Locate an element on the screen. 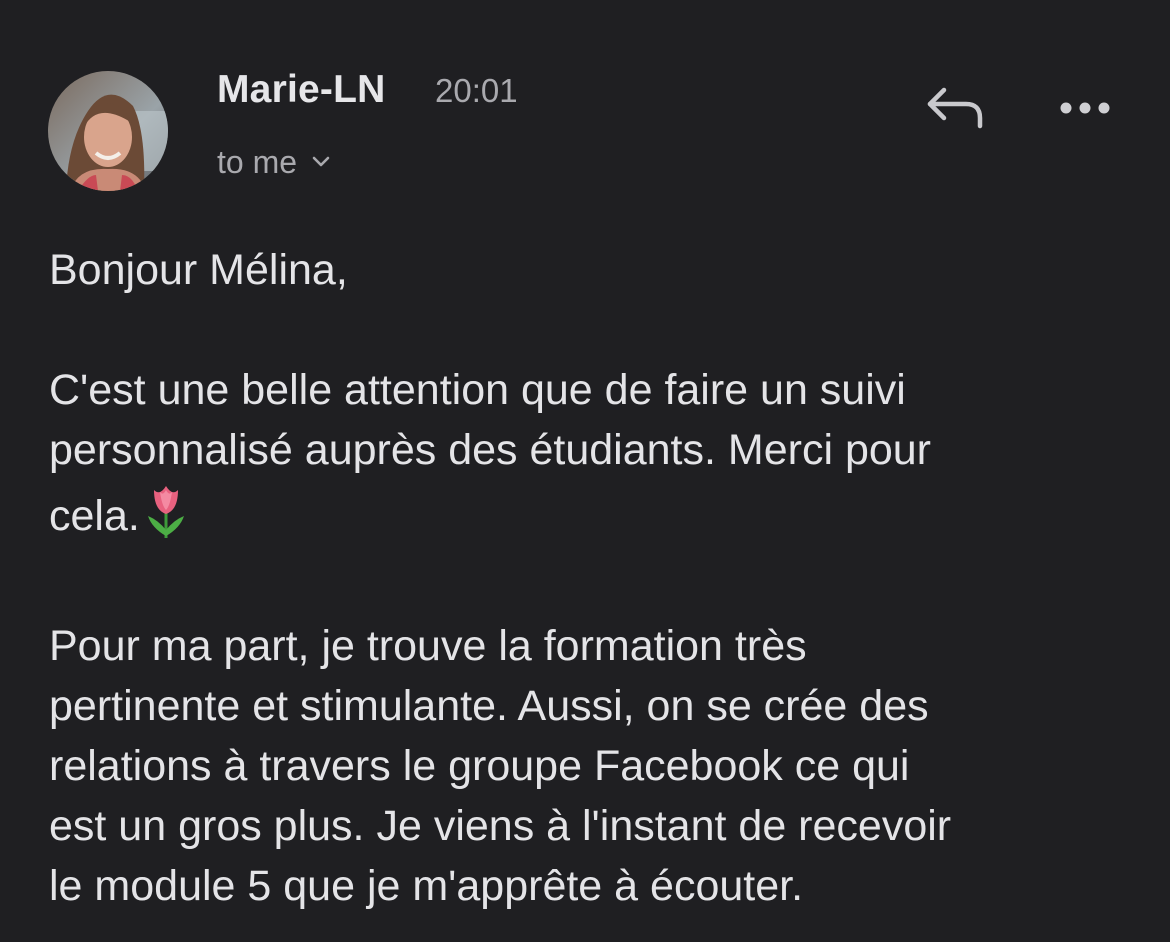 This screenshot has height=942, width=1170. sender-avatar is located at coordinates (108, 131).